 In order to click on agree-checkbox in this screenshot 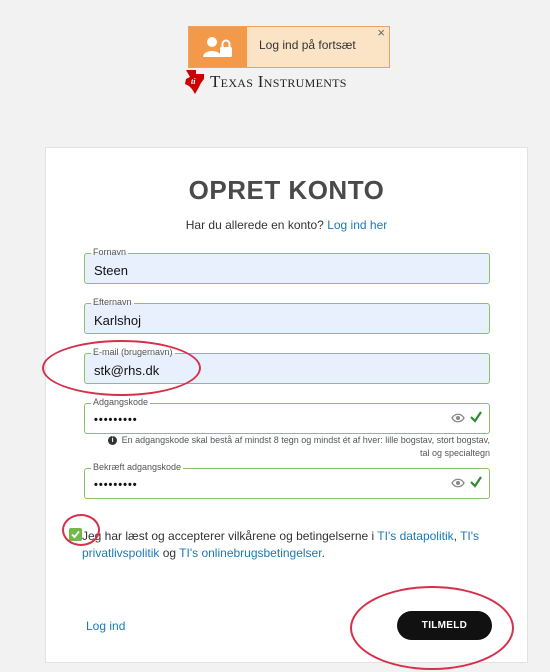, I will do `click(75, 534)`.